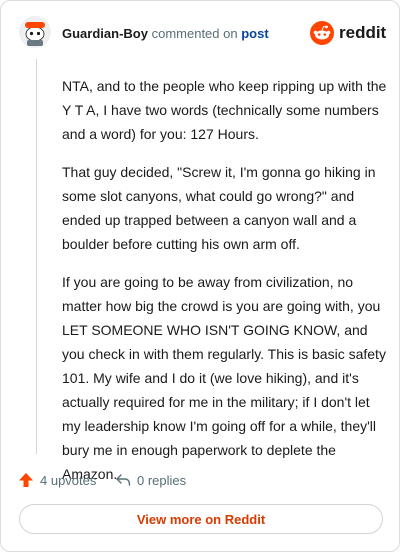 This screenshot has width=400, height=552. Describe the element at coordinates (68, 480) in the screenshot. I see `upvote-count: 4 upvotes` at that location.